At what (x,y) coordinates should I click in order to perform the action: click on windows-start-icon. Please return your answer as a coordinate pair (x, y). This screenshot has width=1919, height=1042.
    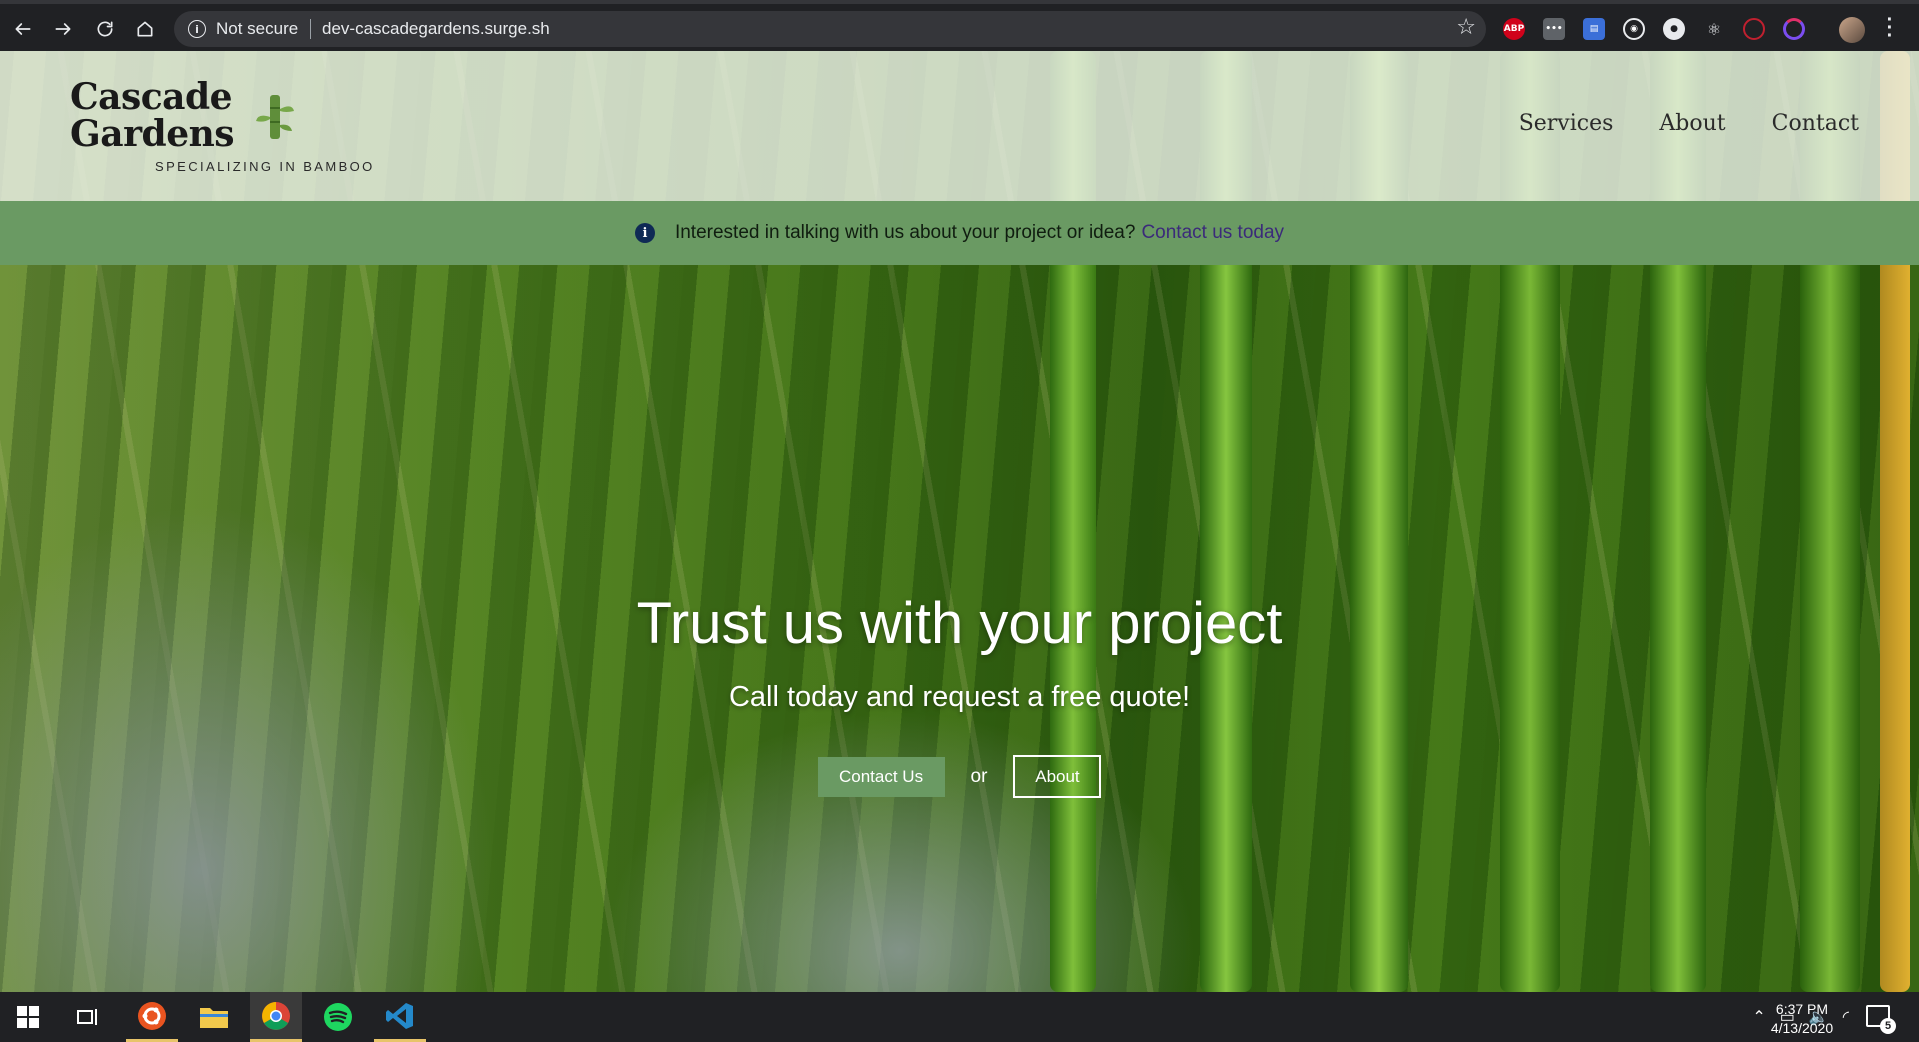
    Looking at the image, I should click on (28, 1017).